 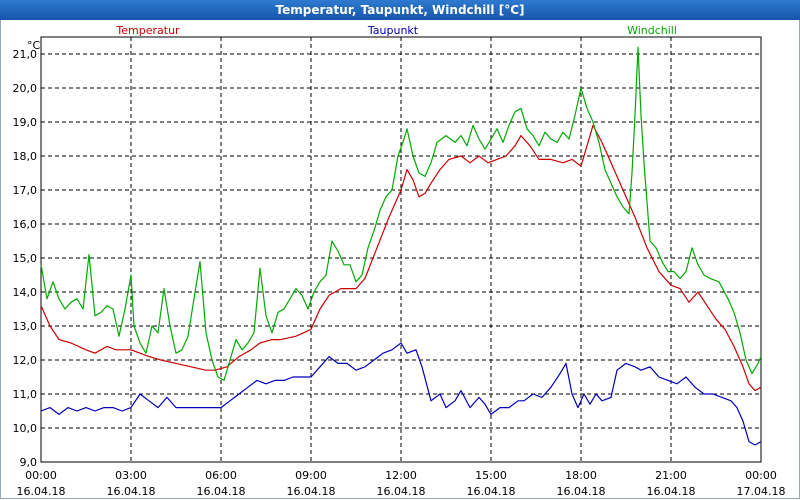 I want to click on x-tick-time-label: 03:00, so click(x=131, y=475).